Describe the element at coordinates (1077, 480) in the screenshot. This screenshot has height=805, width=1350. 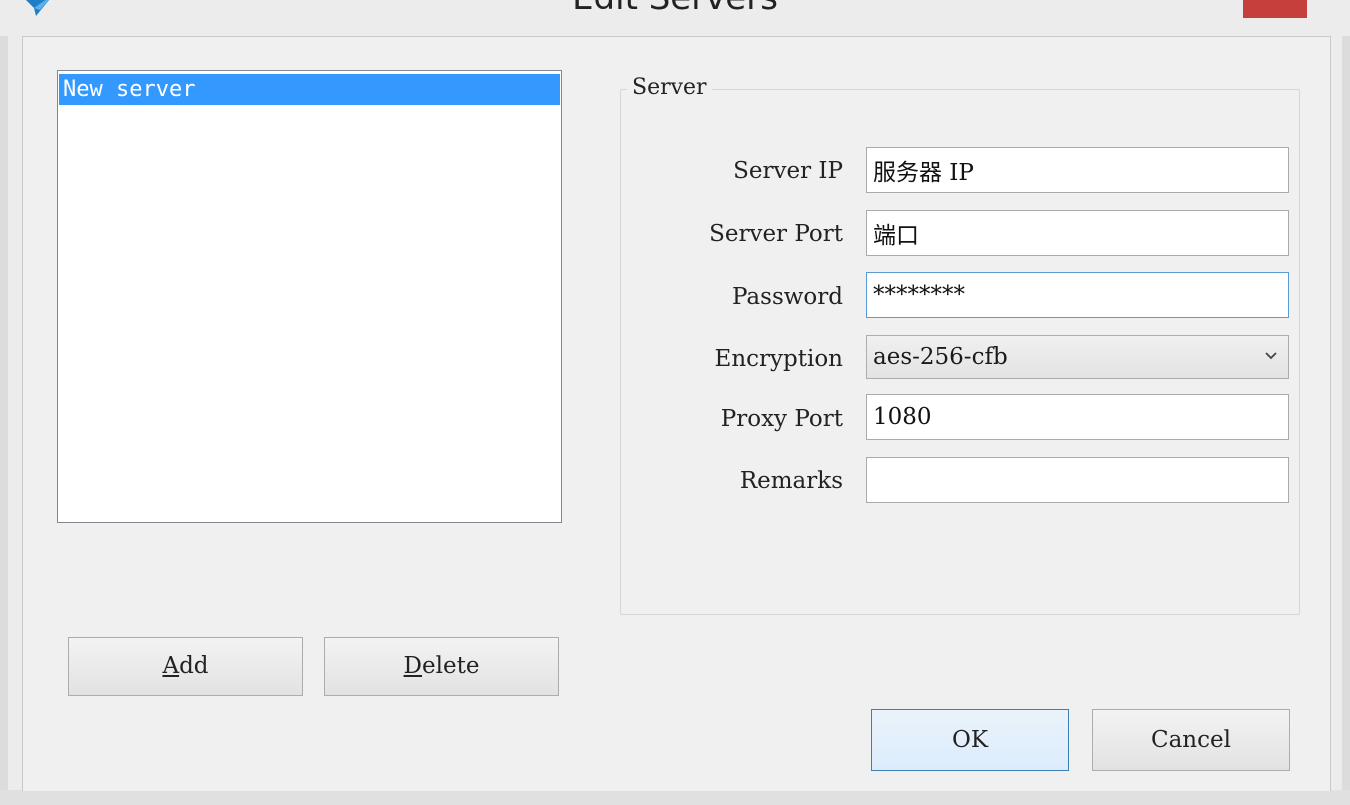
I see `remarks-input` at that location.